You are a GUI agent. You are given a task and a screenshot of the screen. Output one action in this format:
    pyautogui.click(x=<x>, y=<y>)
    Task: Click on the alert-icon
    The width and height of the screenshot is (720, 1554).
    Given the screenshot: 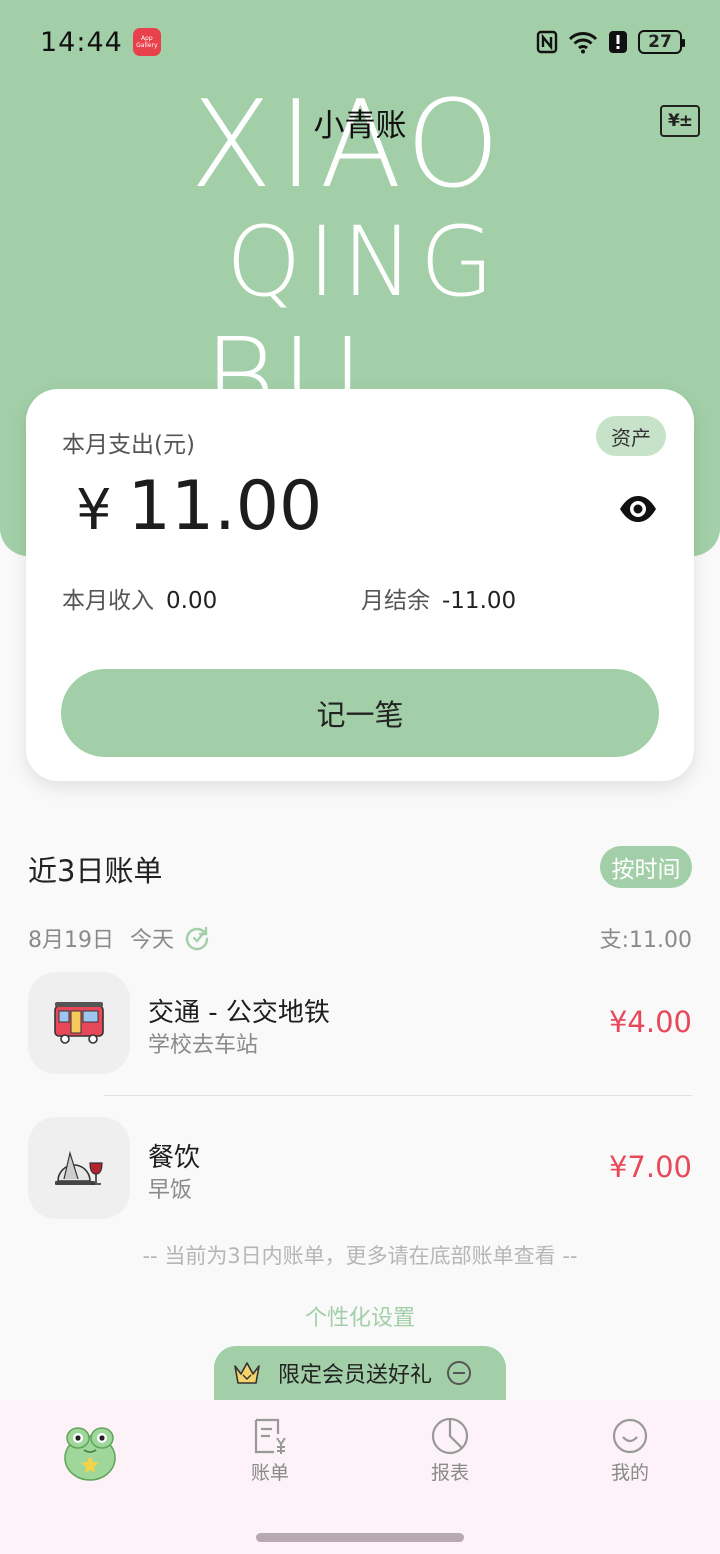 What is the action you would take?
    pyautogui.click(x=618, y=42)
    